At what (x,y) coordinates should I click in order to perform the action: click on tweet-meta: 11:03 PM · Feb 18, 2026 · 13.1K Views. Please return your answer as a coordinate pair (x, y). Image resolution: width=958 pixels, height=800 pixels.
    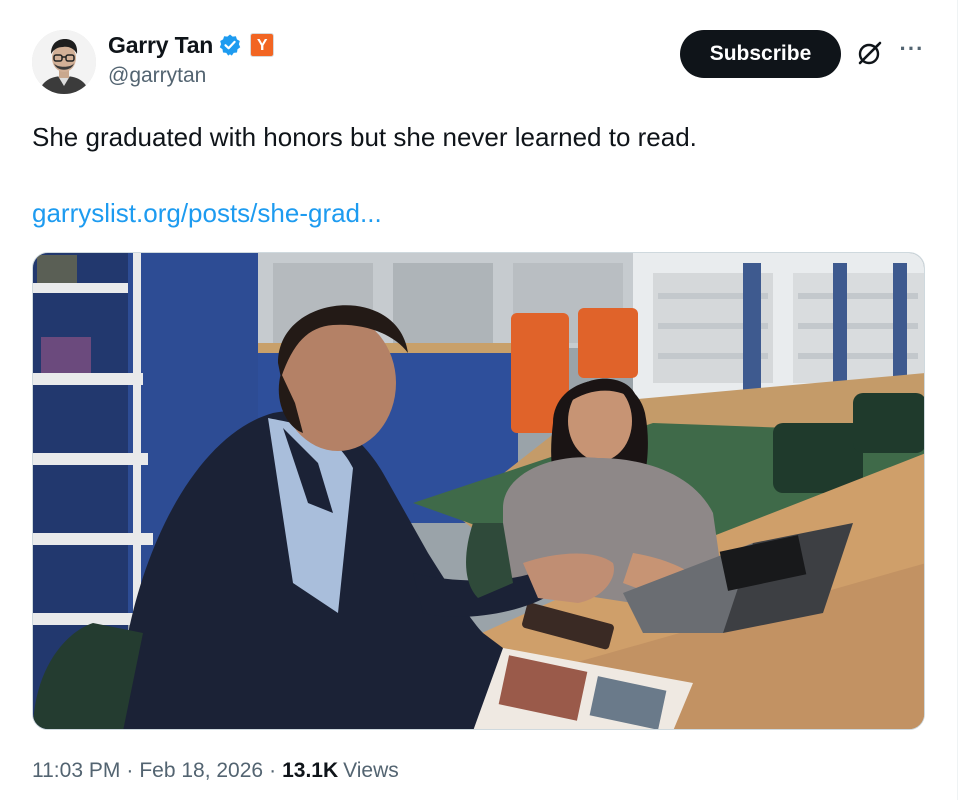
    Looking at the image, I should click on (215, 771).